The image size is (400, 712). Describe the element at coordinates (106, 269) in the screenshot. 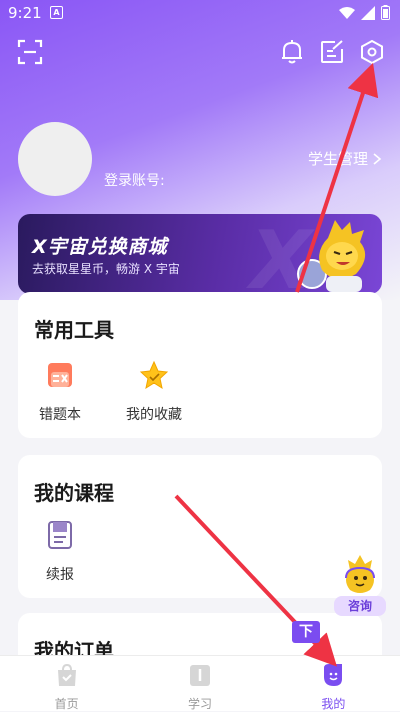

I see `banner-subtitle: 去获取星星币，畅游 X 宇宙` at that location.